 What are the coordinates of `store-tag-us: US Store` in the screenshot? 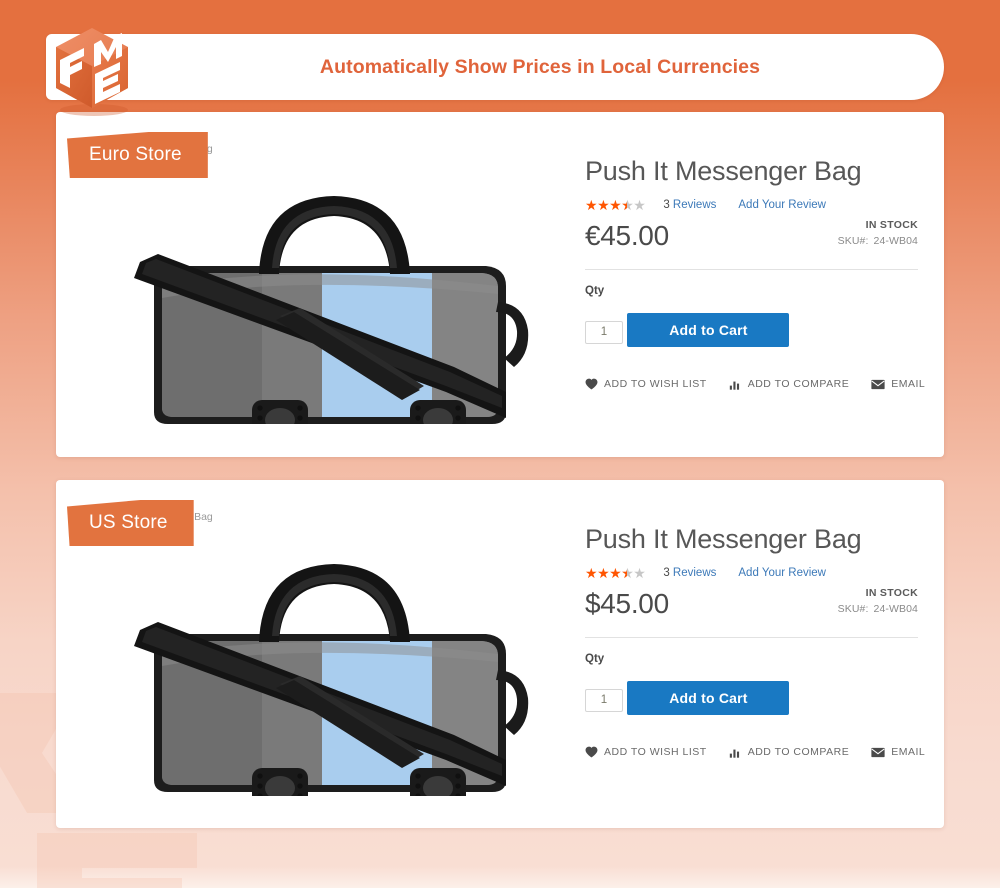 It's located at (130, 523).